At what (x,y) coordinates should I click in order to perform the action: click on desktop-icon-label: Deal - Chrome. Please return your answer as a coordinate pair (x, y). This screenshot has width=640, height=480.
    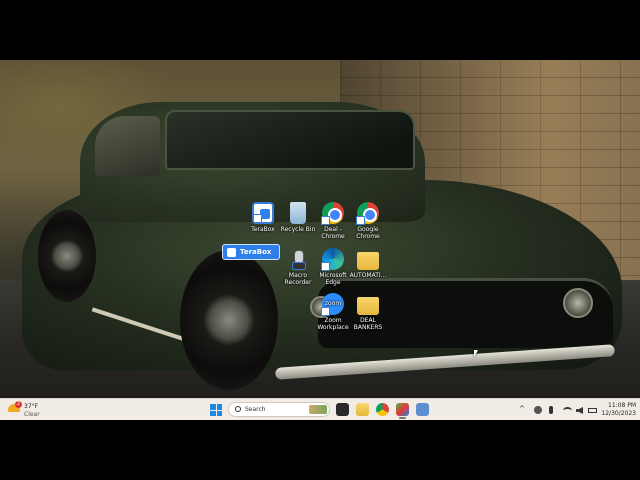
    Looking at the image, I should click on (333, 233).